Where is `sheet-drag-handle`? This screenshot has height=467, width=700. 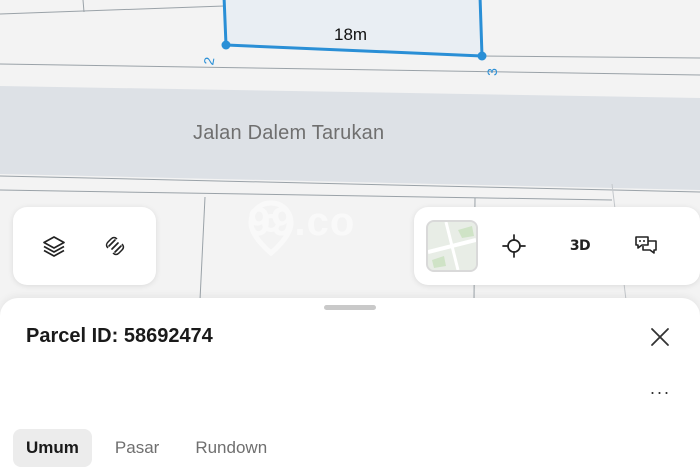
sheet-drag-handle is located at coordinates (350, 307).